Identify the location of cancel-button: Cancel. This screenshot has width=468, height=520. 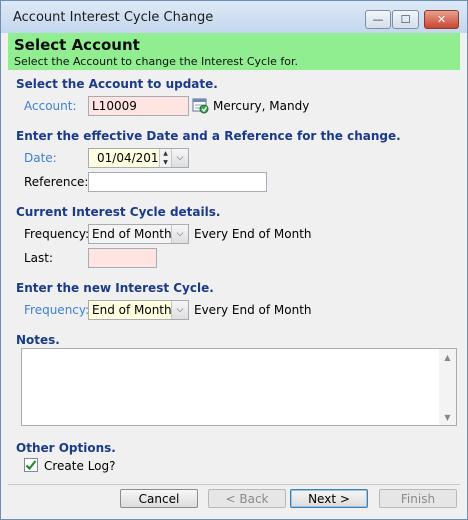
(159, 498).